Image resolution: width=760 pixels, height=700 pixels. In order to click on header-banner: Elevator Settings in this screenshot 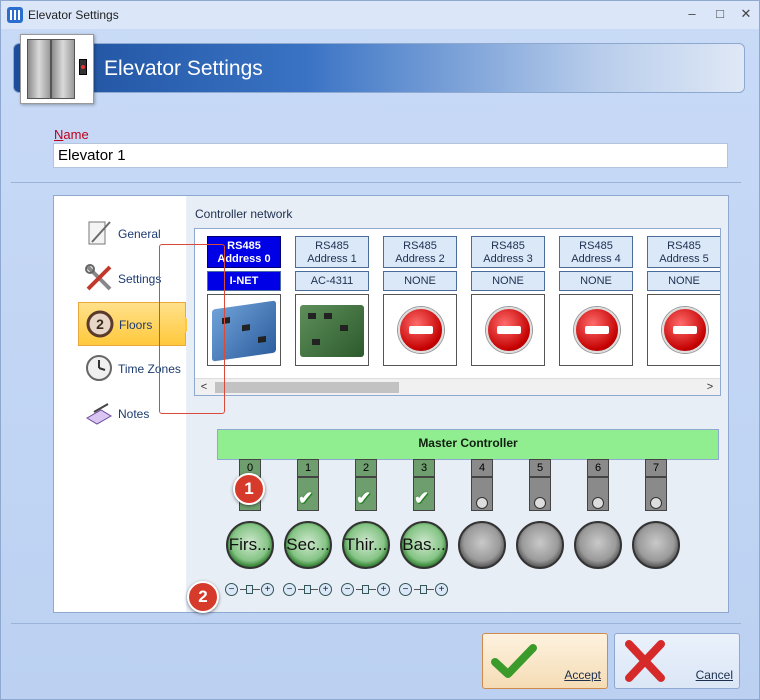, I will do `click(379, 69)`.